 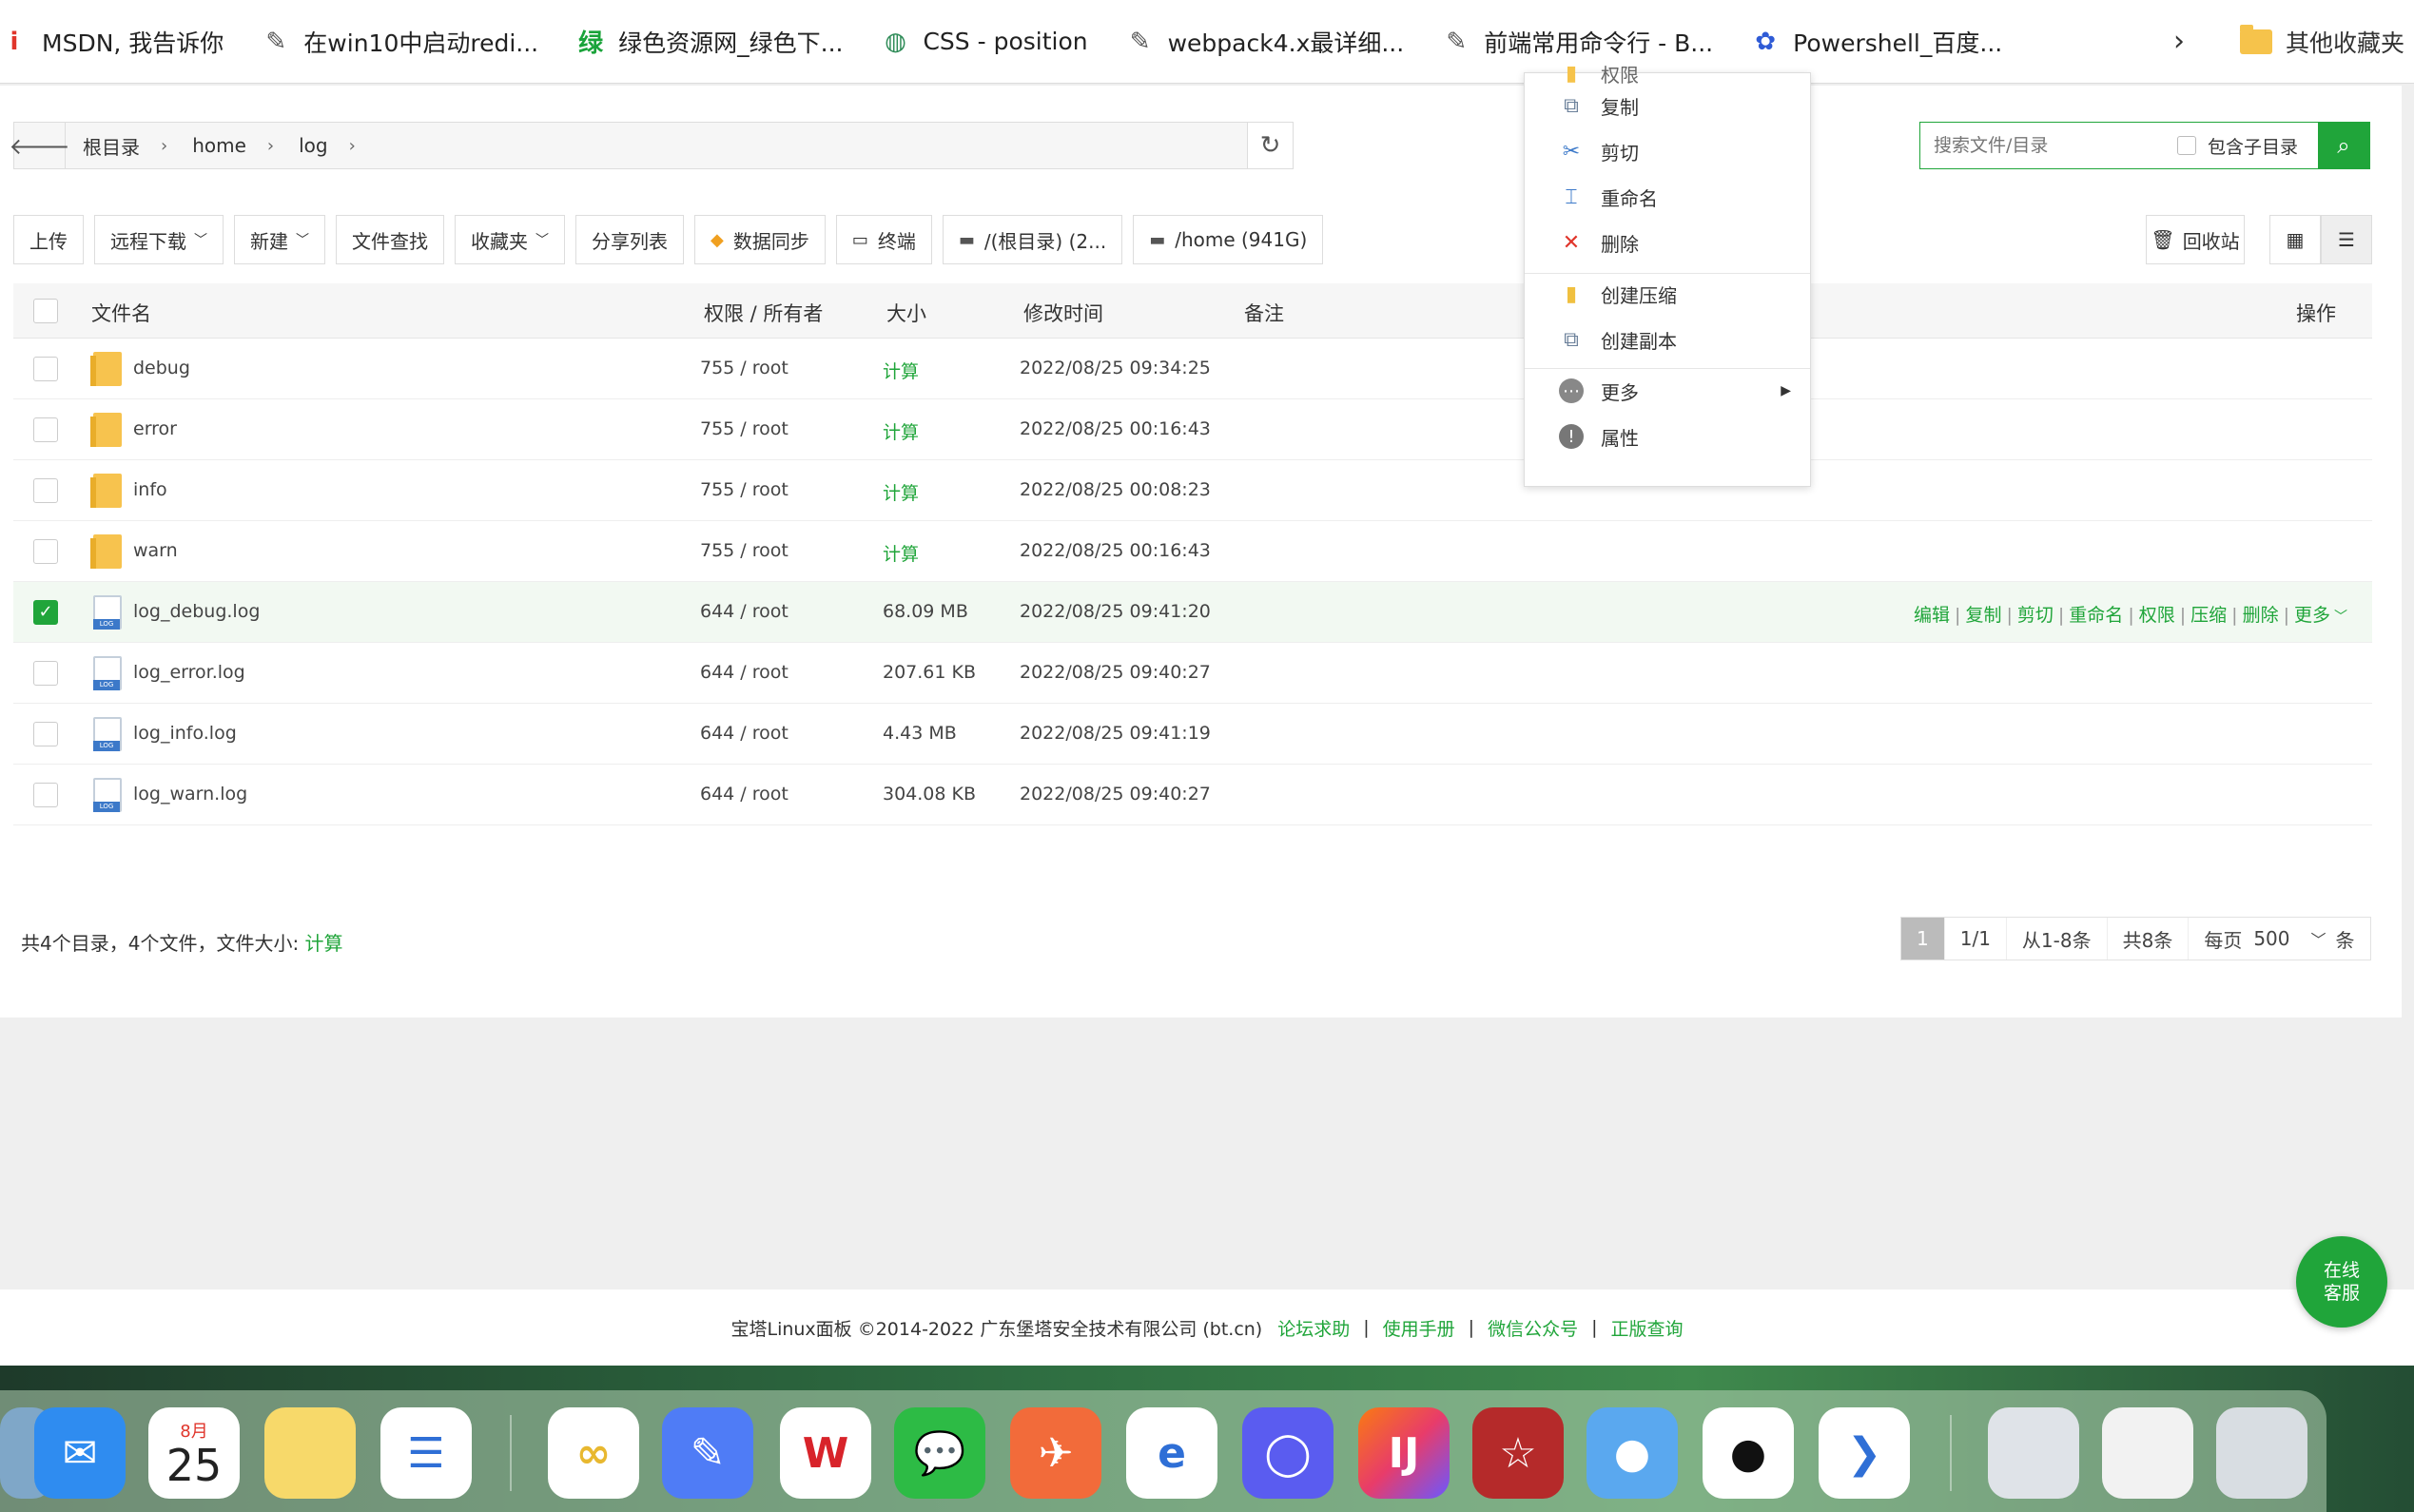 I want to click on bookmark-item: ◍ CSS - position, so click(x=984, y=42).